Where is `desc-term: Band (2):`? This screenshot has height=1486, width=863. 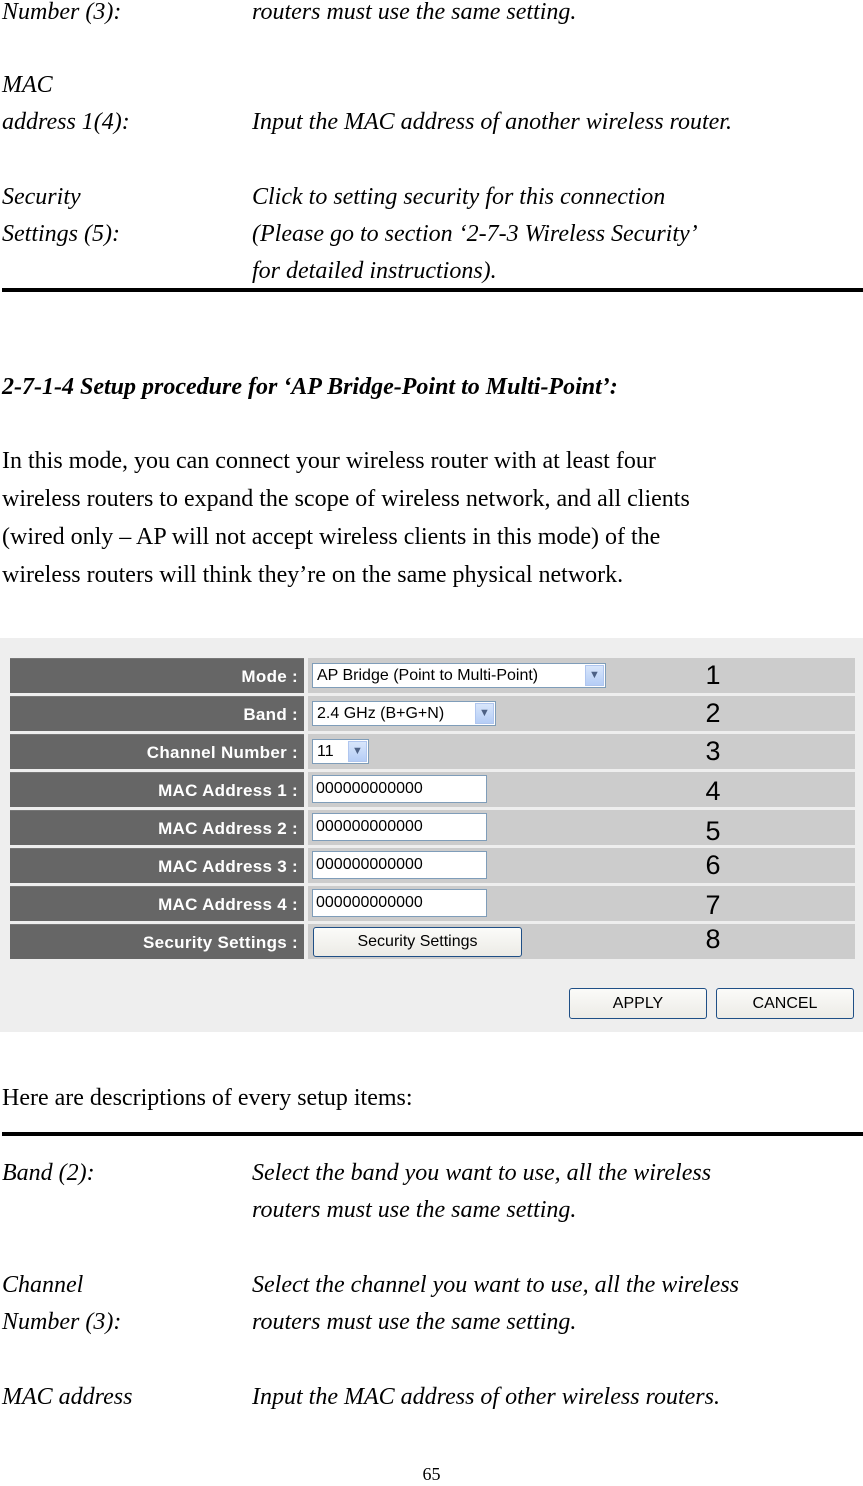
desc-term: Band (2): is located at coordinates (48, 1173).